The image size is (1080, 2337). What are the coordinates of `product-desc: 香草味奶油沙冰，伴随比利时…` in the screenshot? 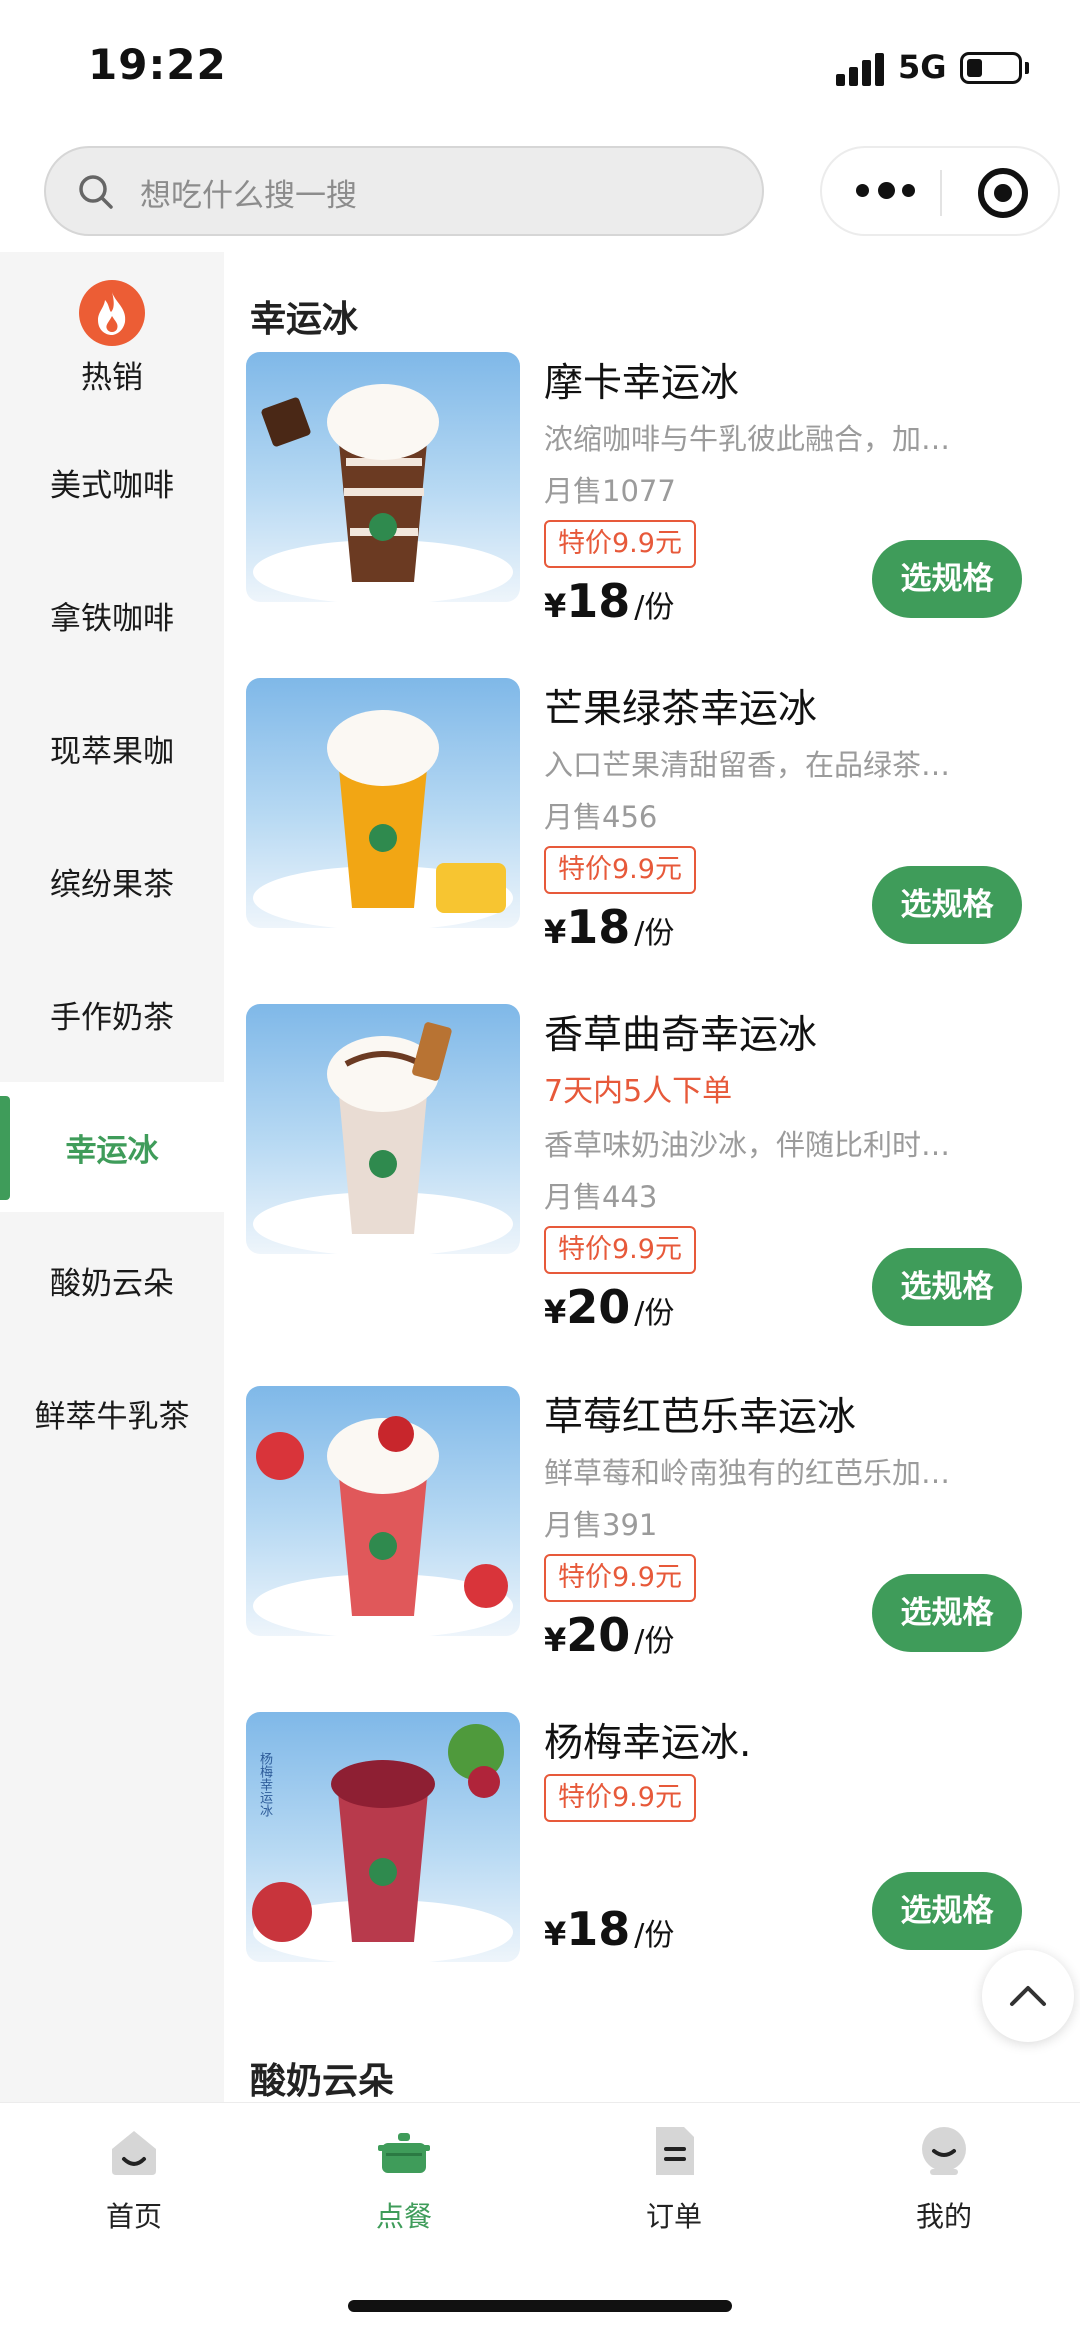 It's located at (747, 1145).